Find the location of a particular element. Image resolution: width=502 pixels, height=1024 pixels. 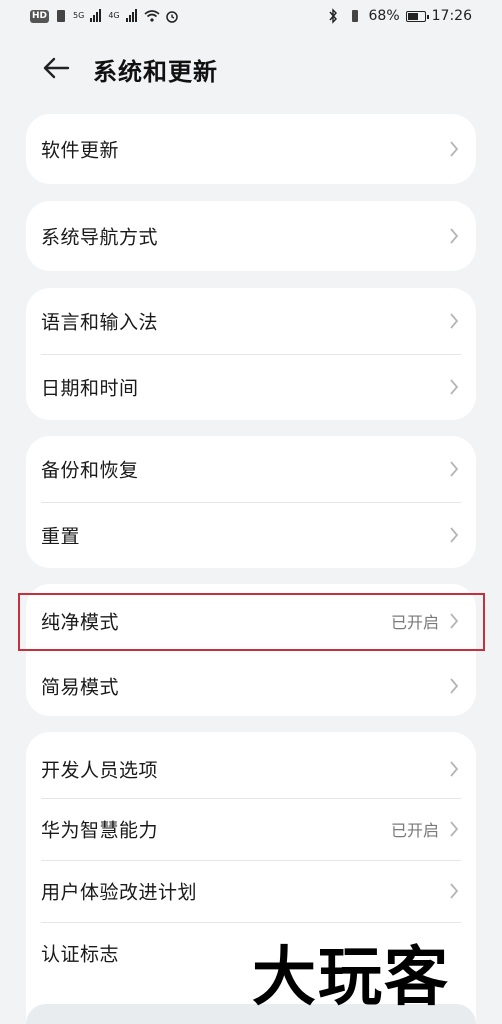

settings-group: 系统导航方式 is located at coordinates (251, 236).